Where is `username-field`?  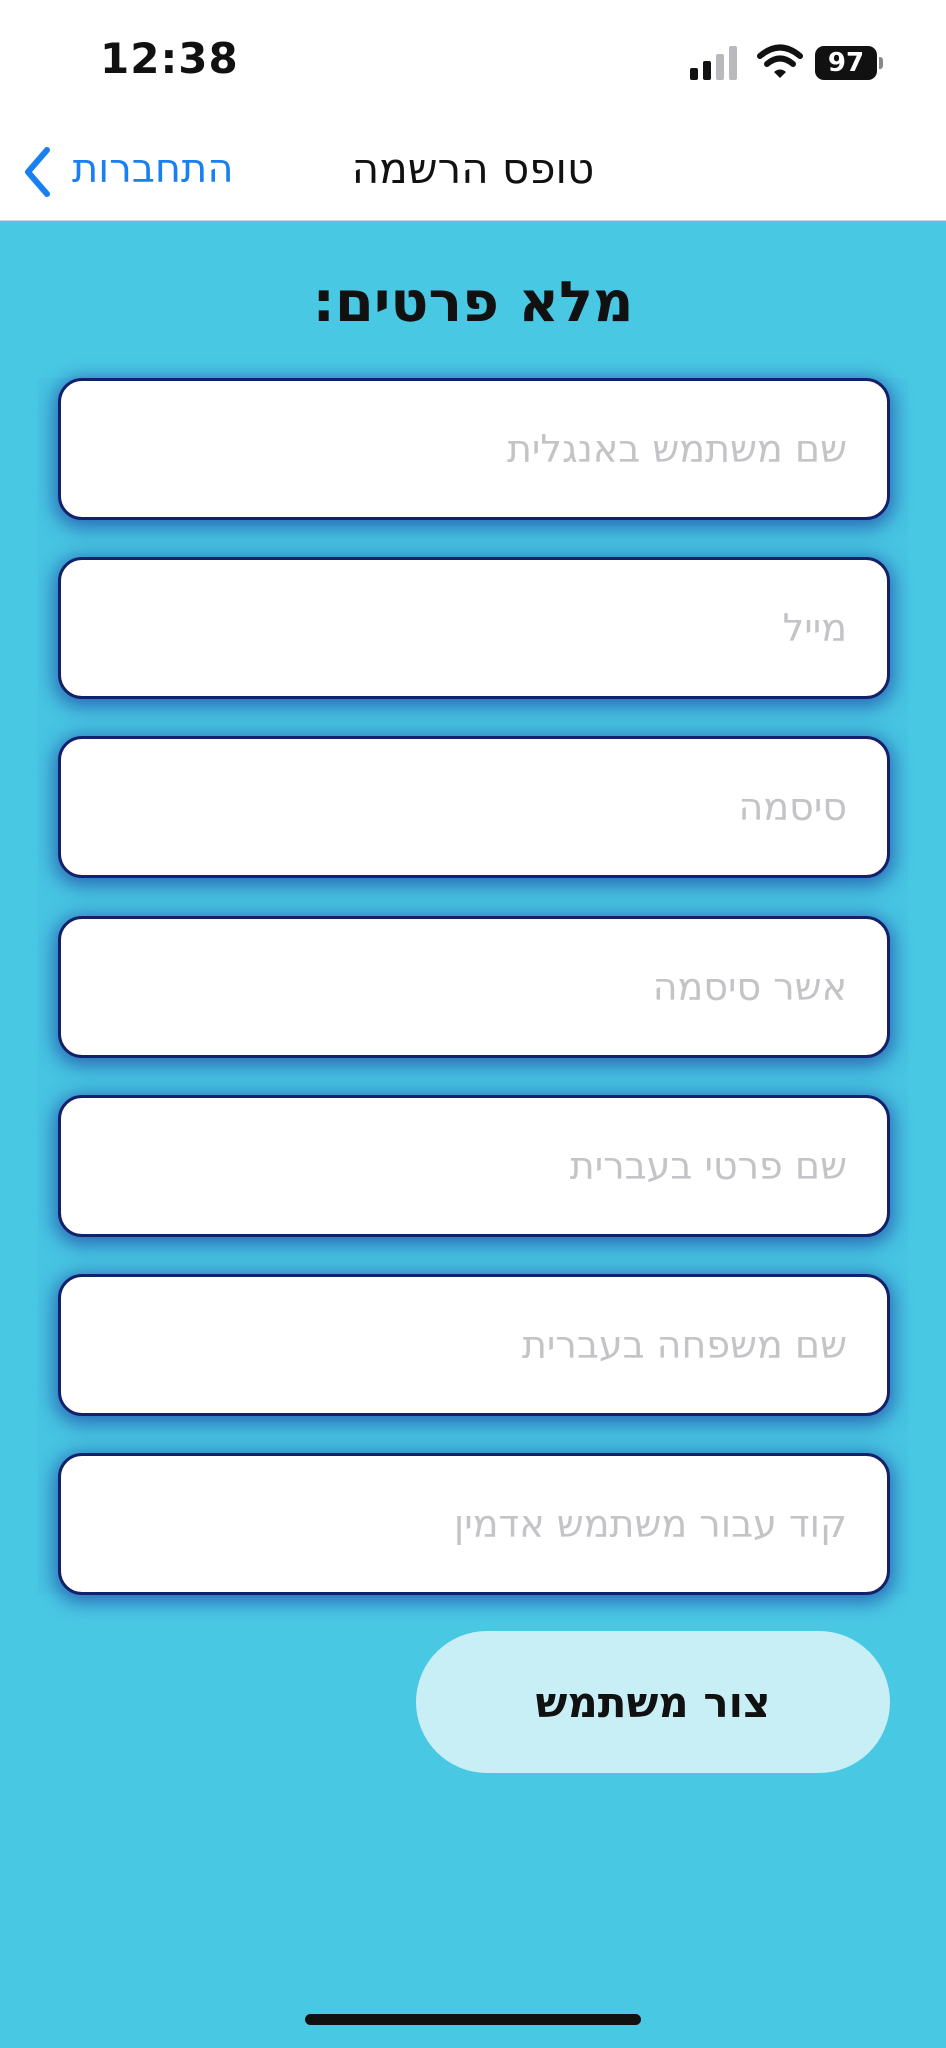
username-field is located at coordinates (474, 449).